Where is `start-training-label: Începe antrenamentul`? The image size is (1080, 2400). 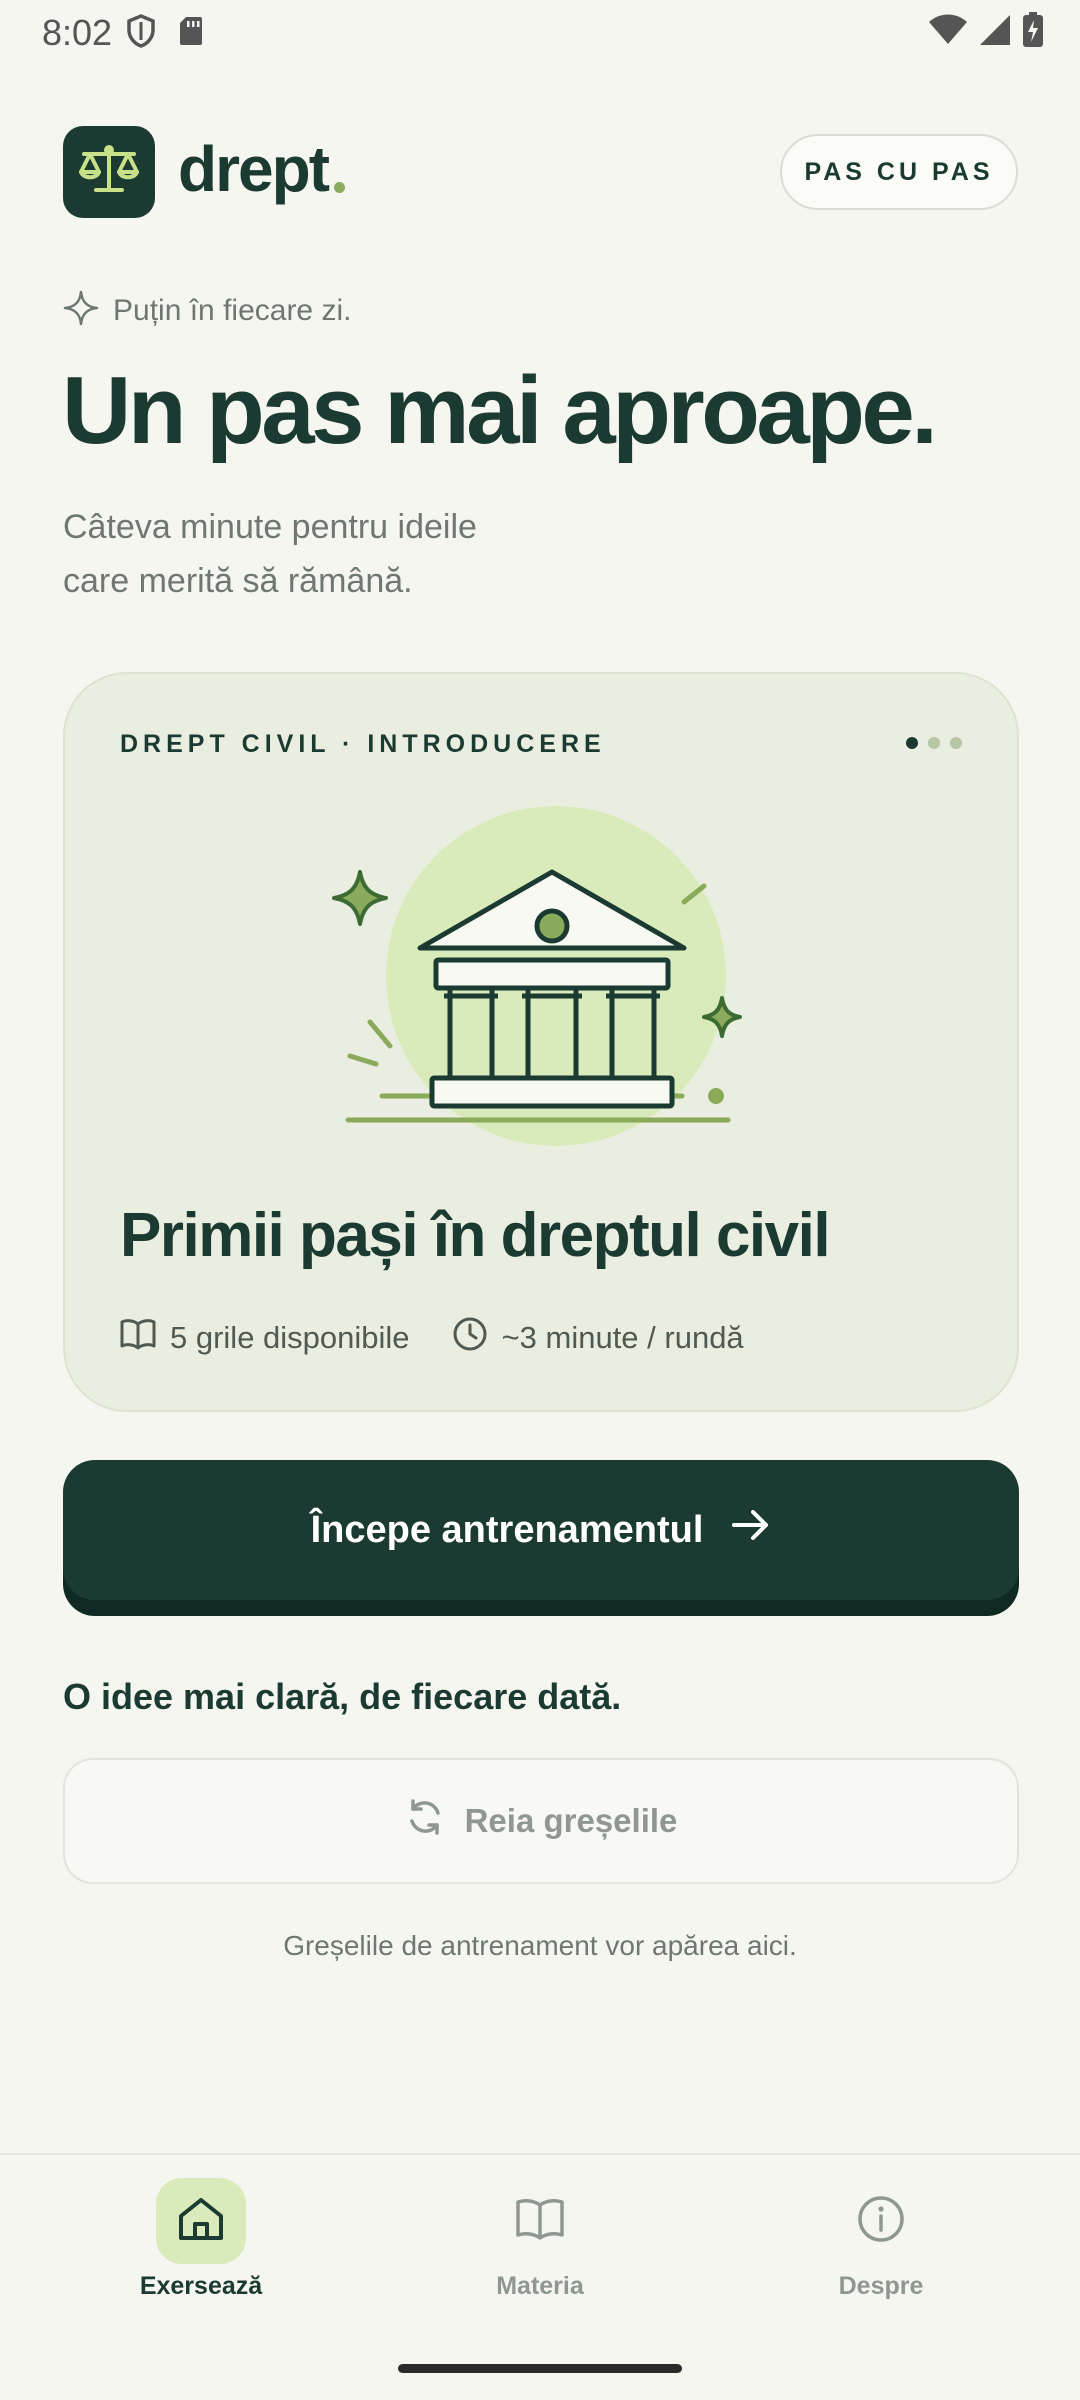 start-training-label: Începe antrenamentul is located at coordinates (507, 1529).